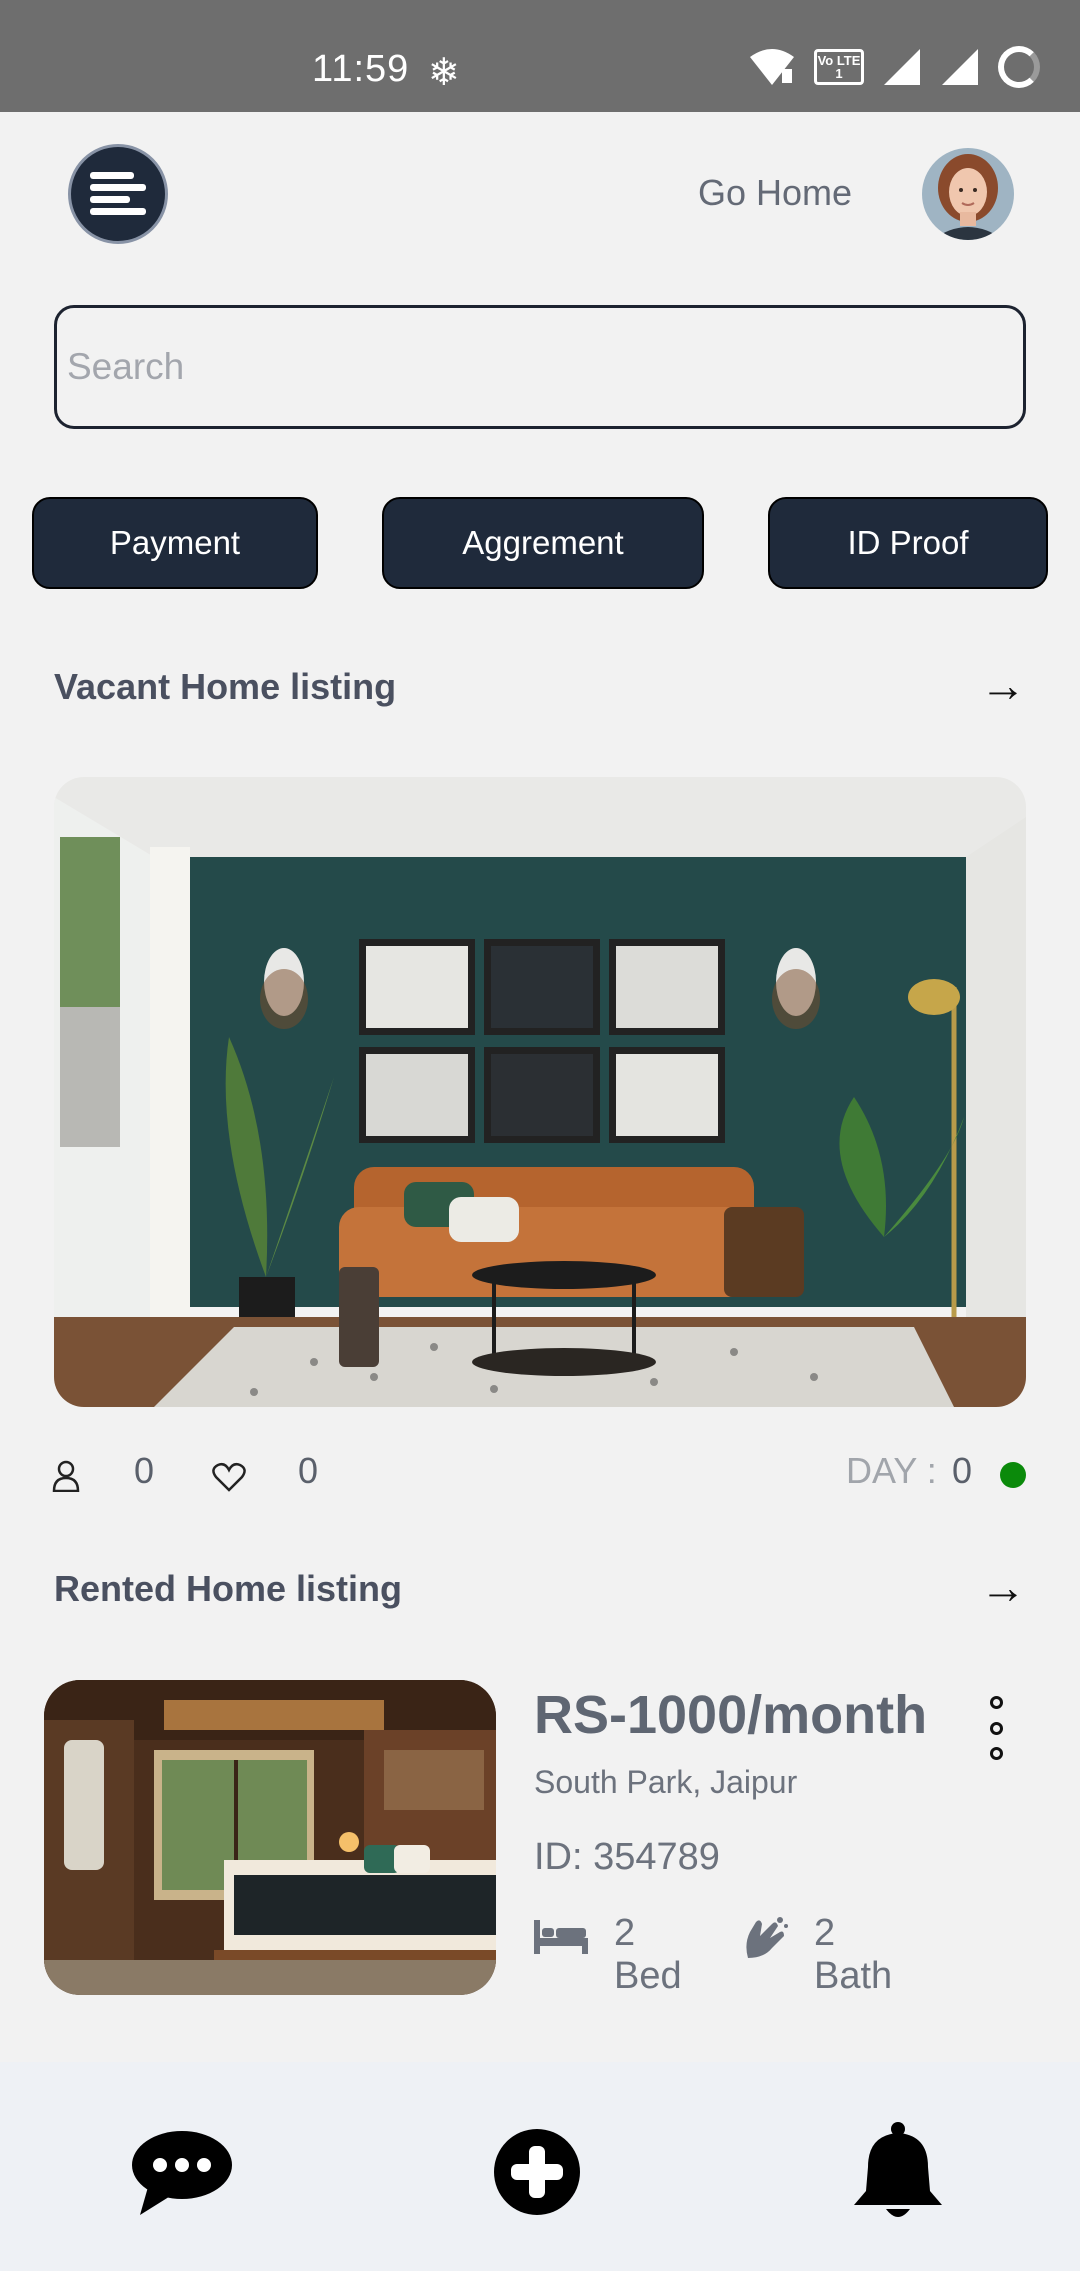 This screenshot has width=1080, height=2271. I want to click on payment-button: Payment, so click(175, 543).